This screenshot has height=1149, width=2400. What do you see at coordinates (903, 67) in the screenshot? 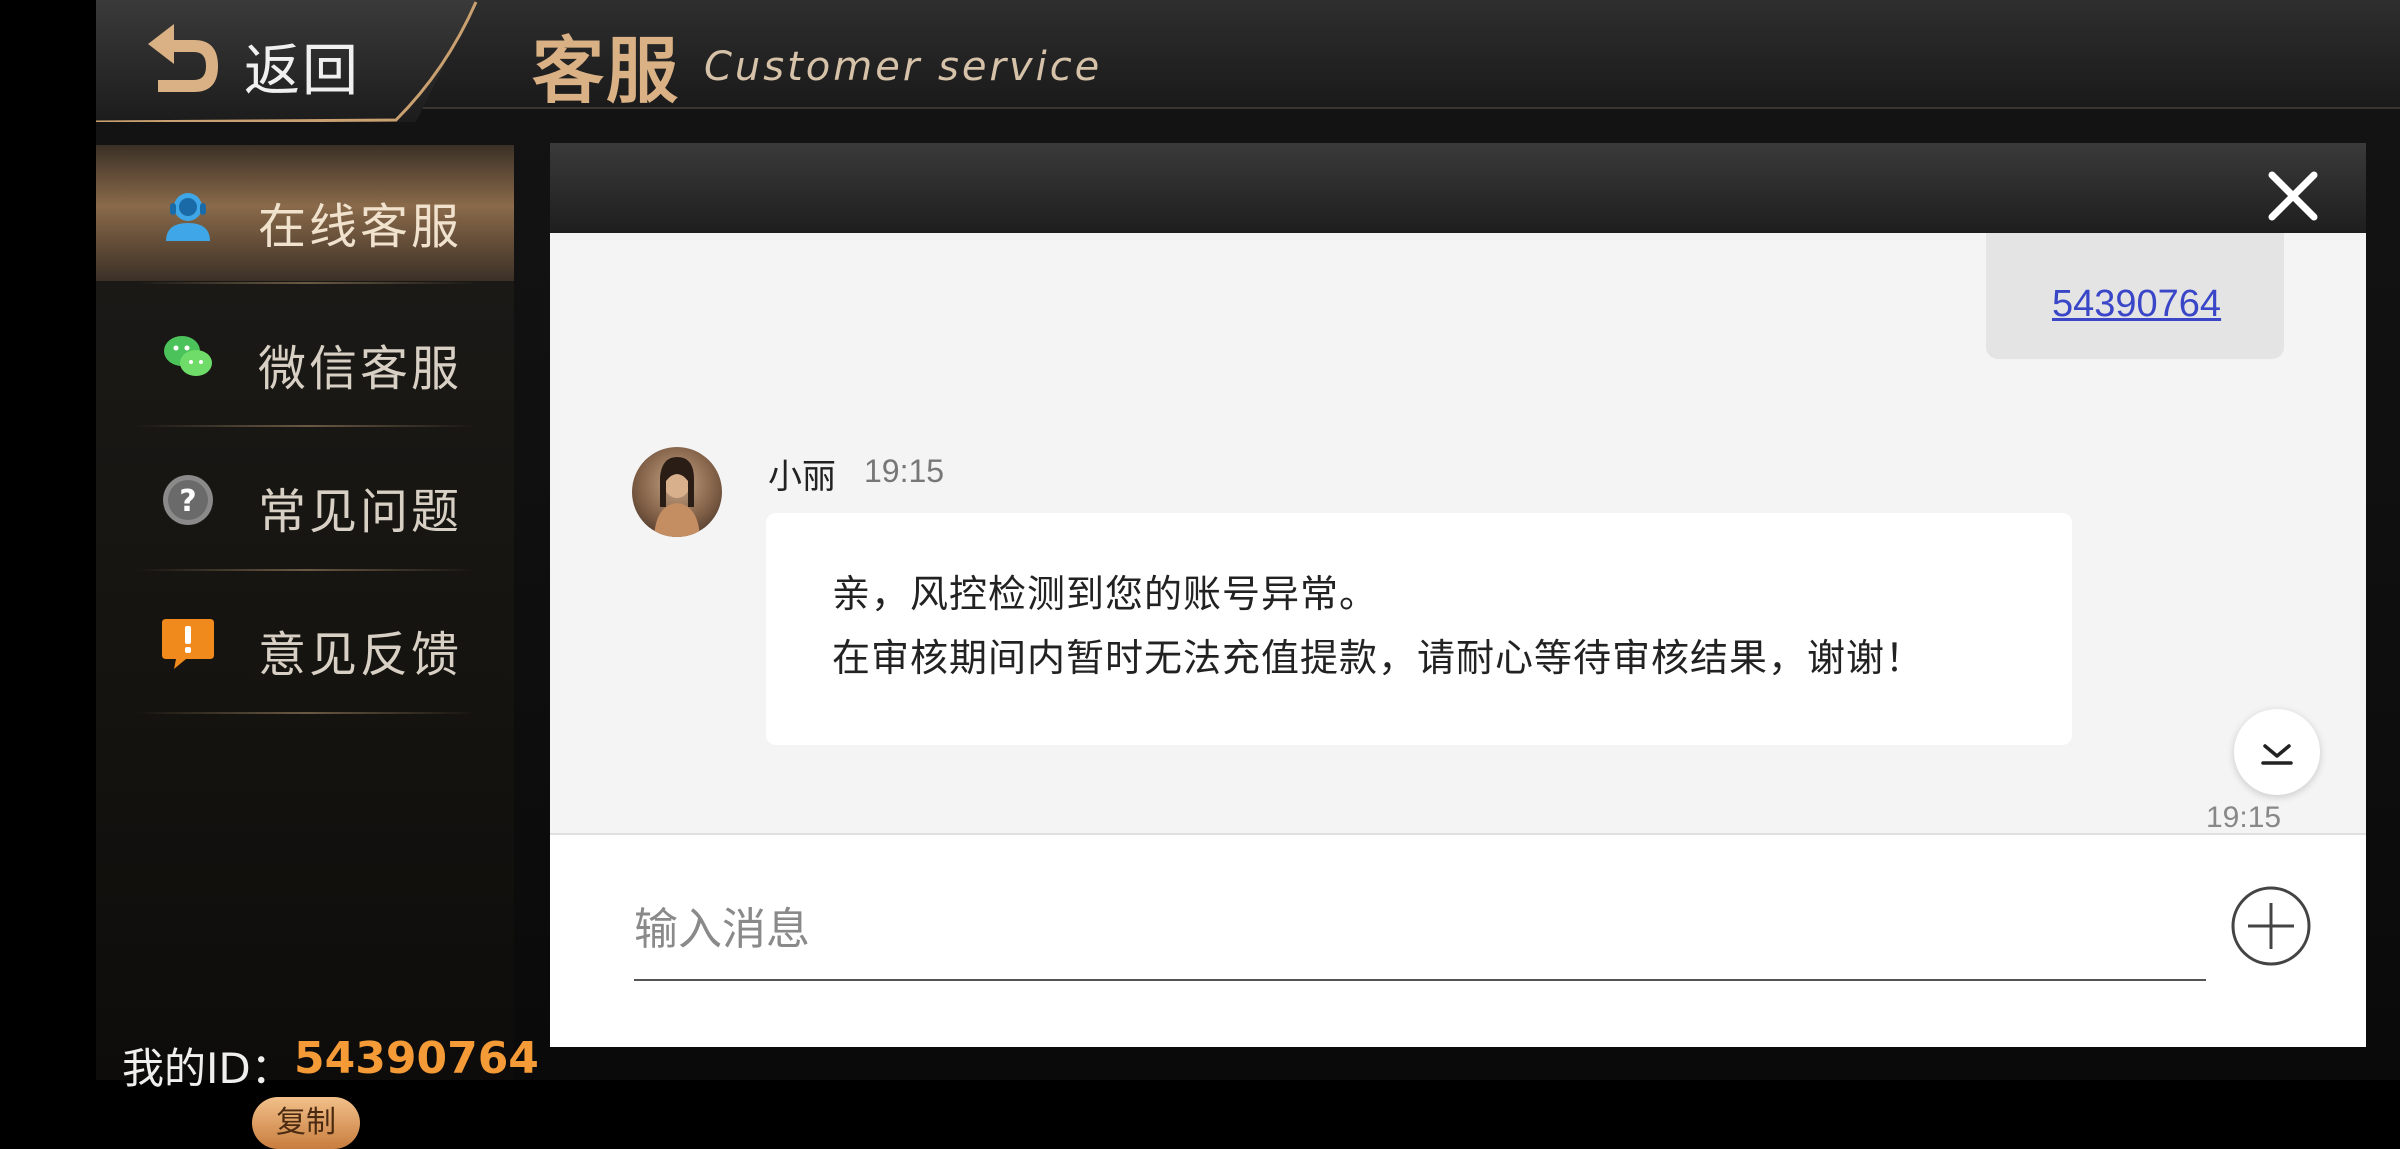
I see `page-subtitle: Customer service` at bounding box center [903, 67].